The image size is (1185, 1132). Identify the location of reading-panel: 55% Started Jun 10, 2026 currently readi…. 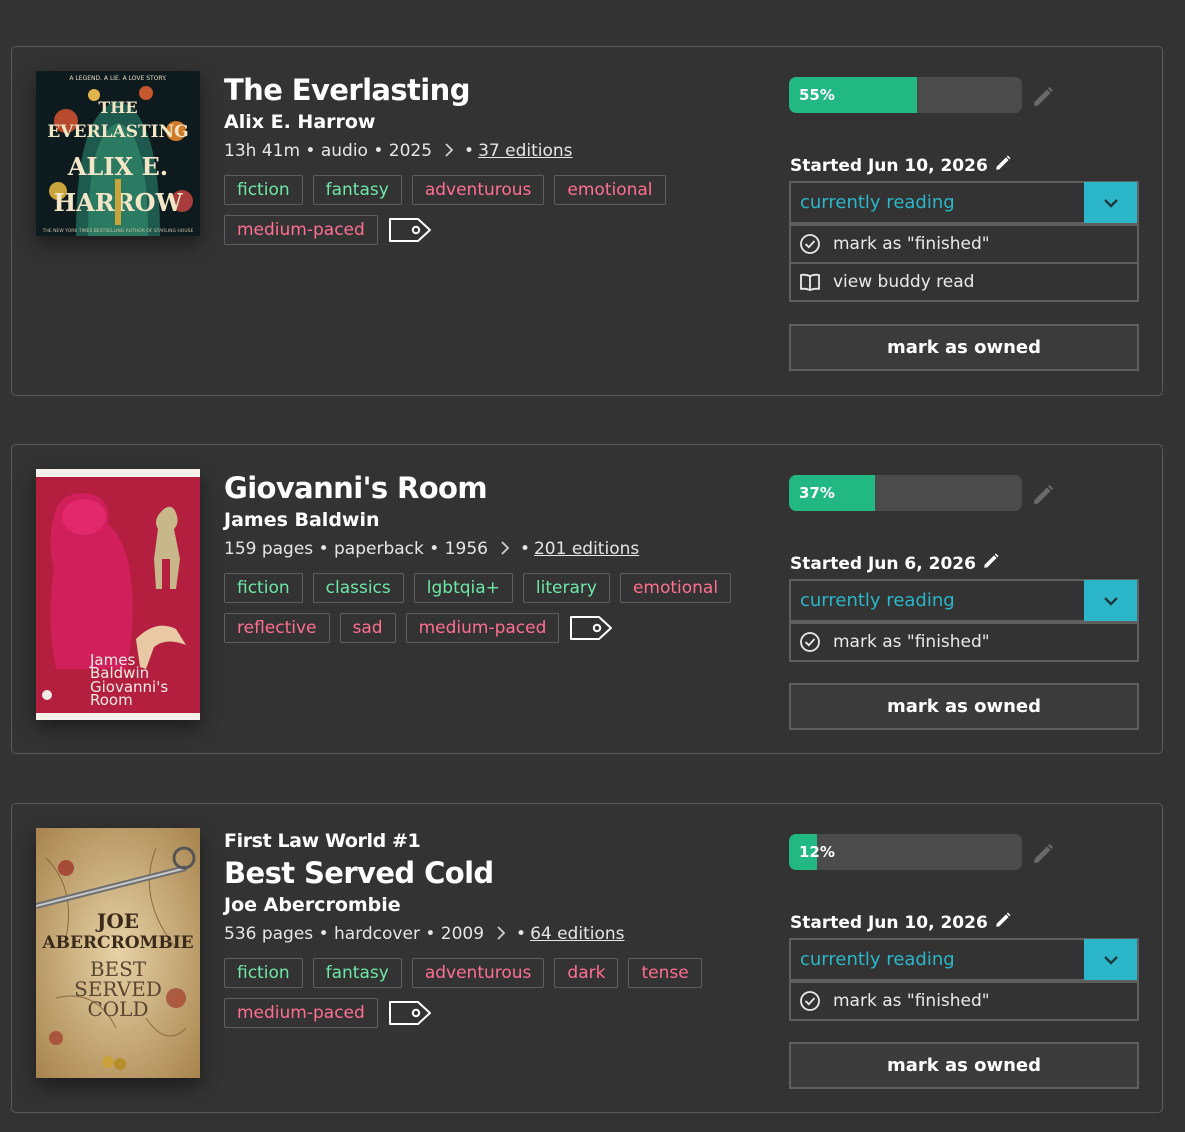
(964, 224).